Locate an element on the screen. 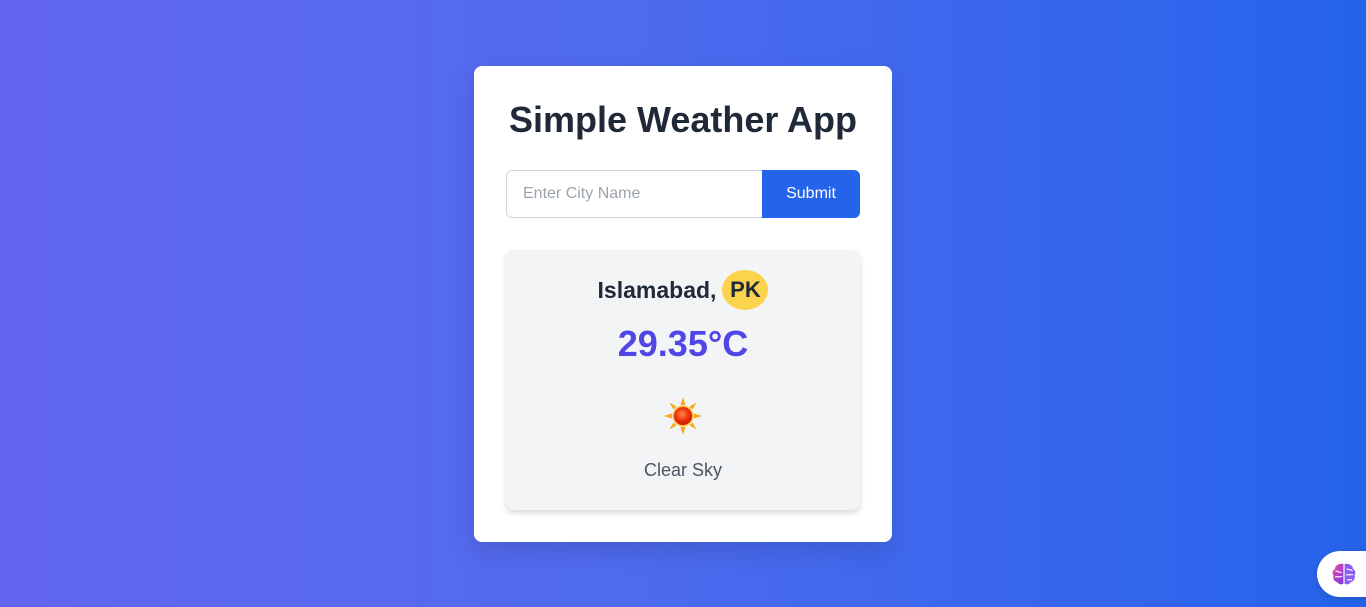  country-badge: PK is located at coordinates (745, 290).